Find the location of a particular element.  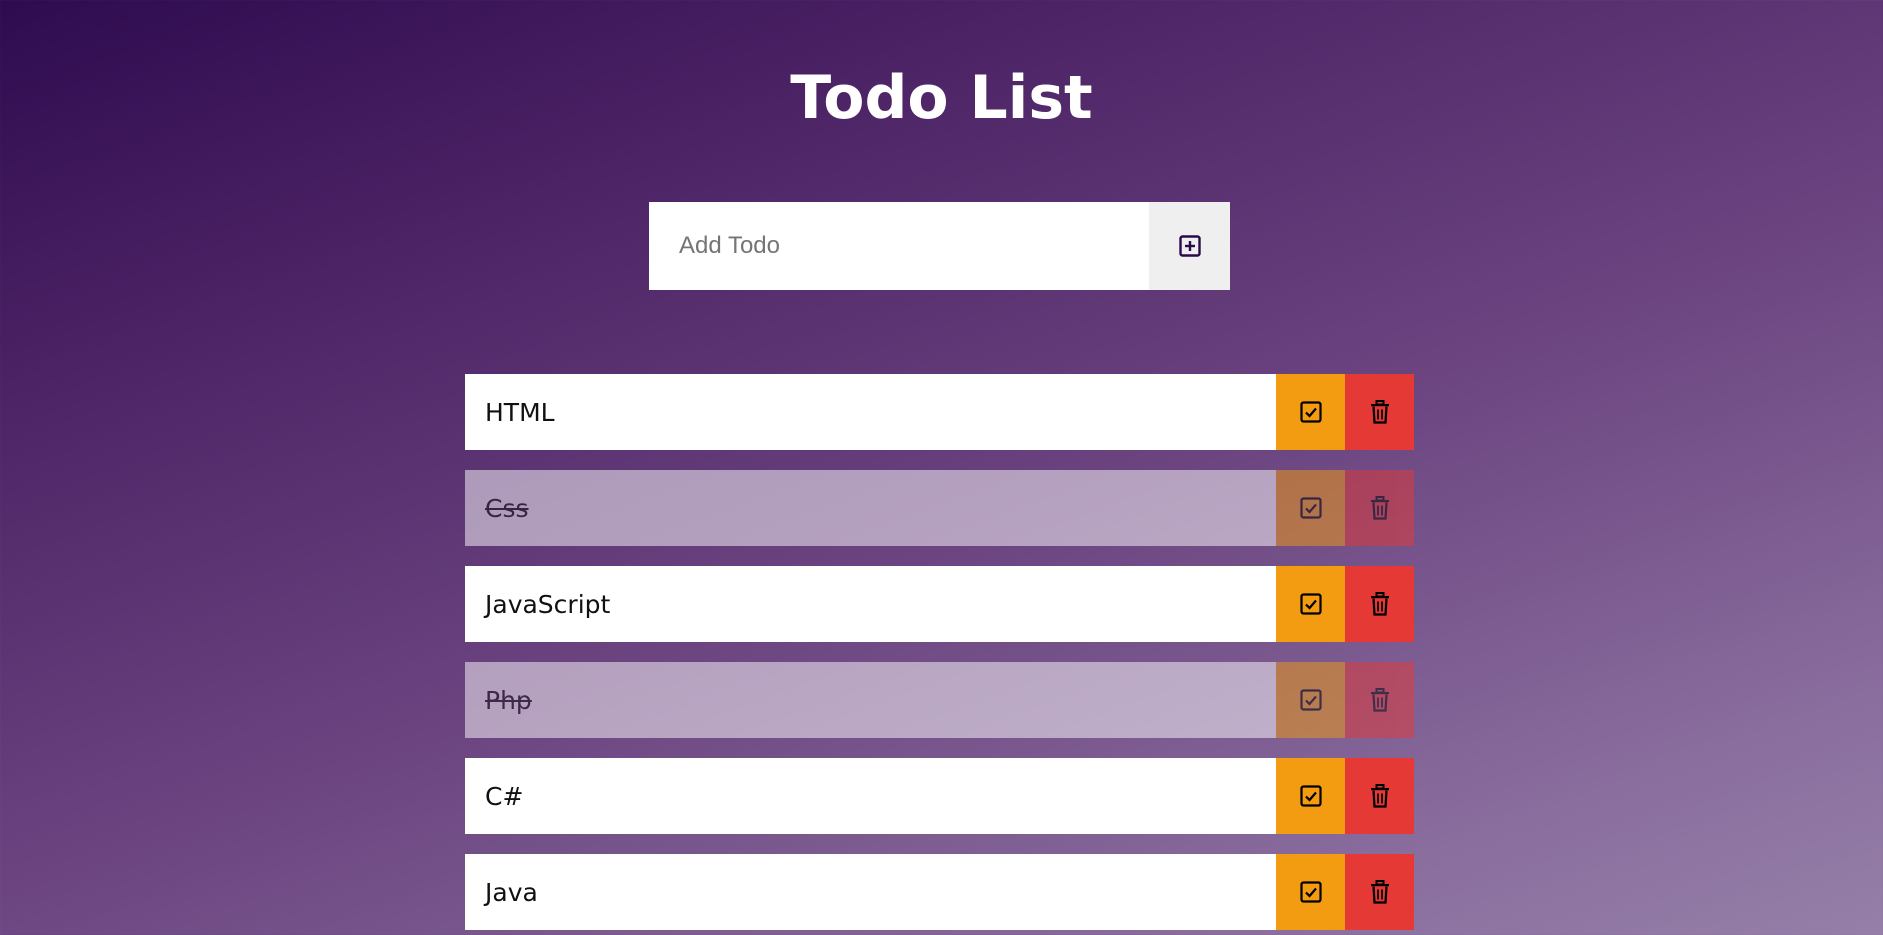

todo-item: C# is located at coordinates (939, 796).